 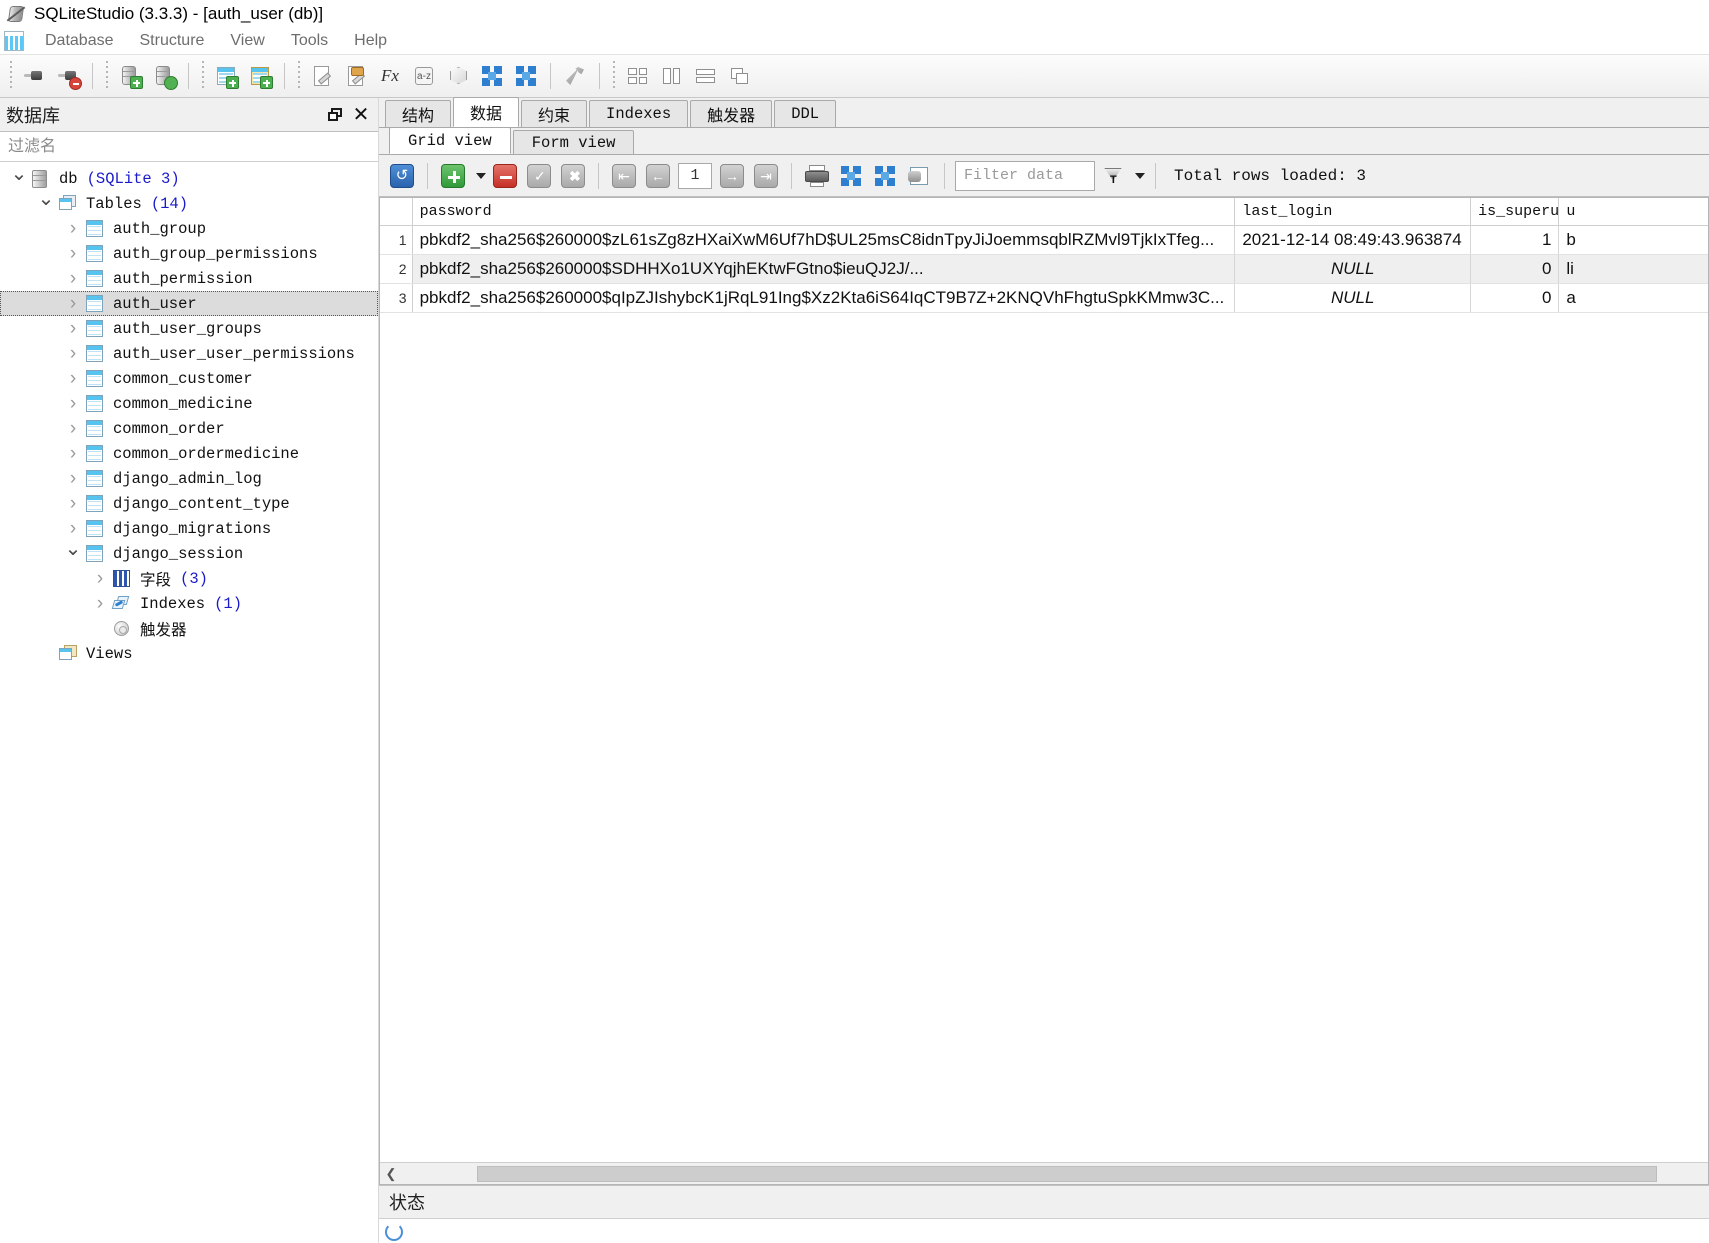 What do you see at coordinates (189, 553) in the screenshot?
I see `tree-node-django-session: django_session` at bounding box center [189, 553].